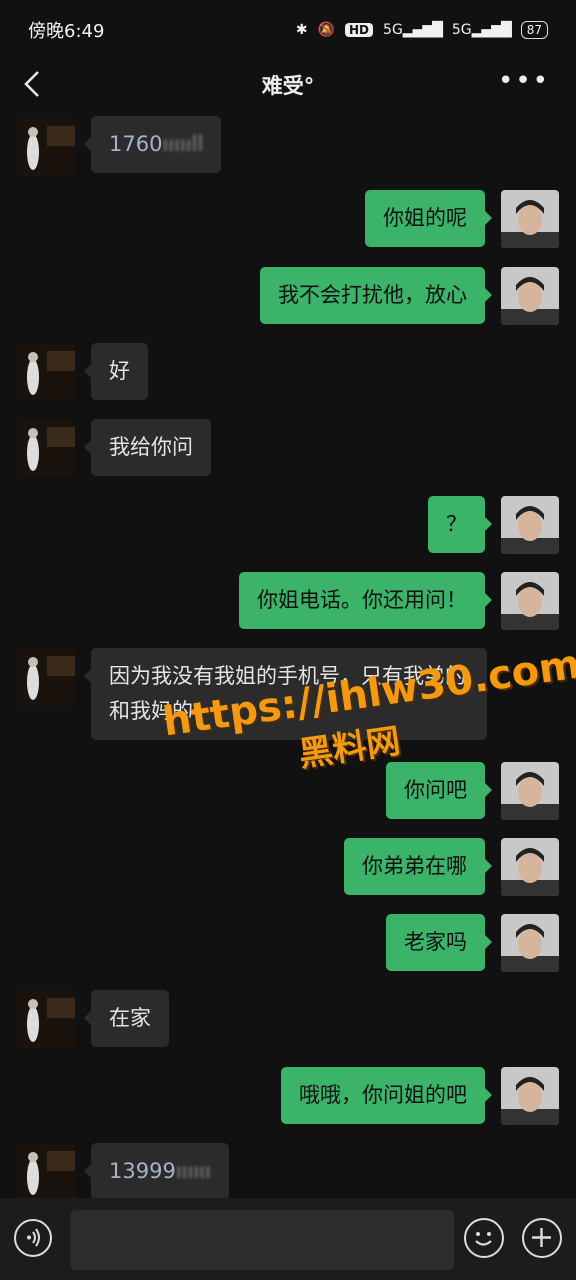  Describe the element at coordinates (484, 1238) in the screenshot. I see `emoji-icon` at that location.